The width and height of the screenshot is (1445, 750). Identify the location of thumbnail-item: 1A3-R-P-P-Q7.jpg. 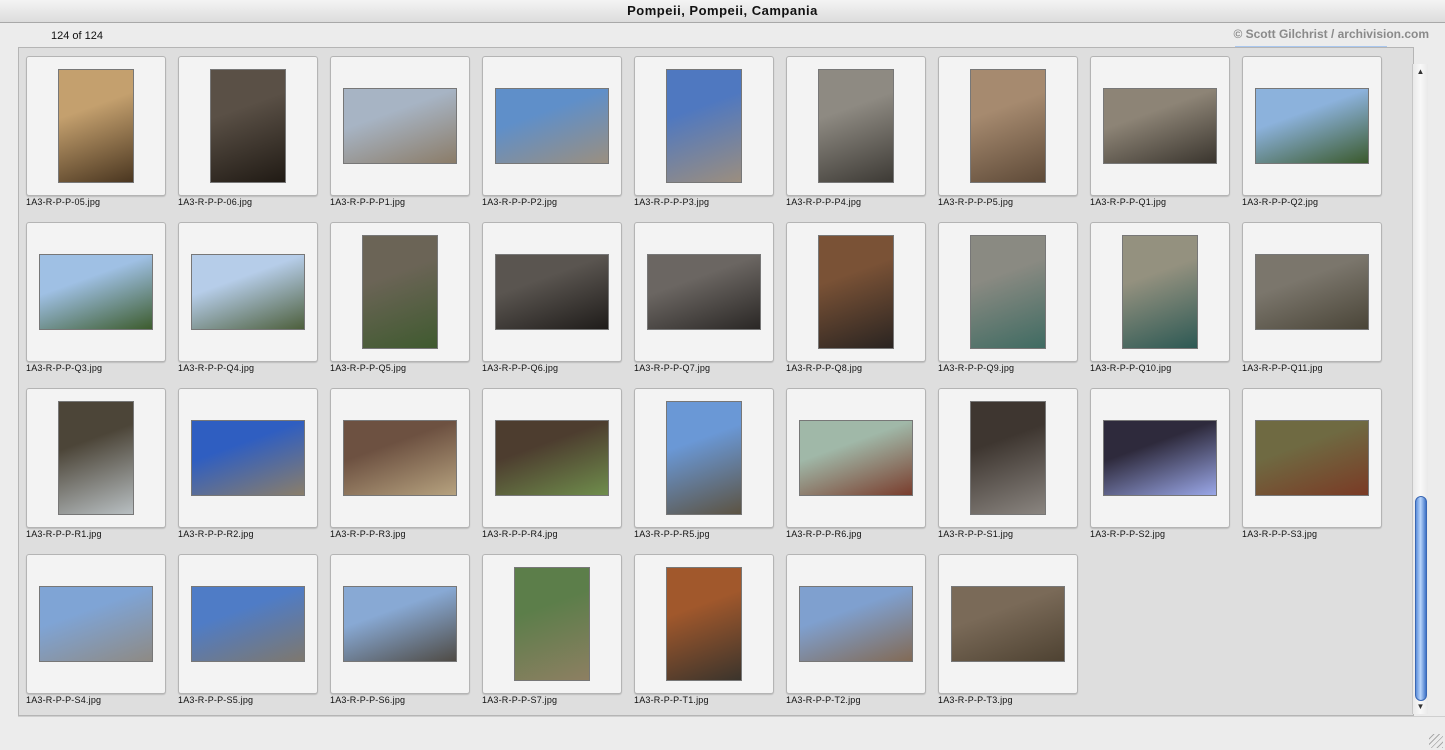
(704, 297).